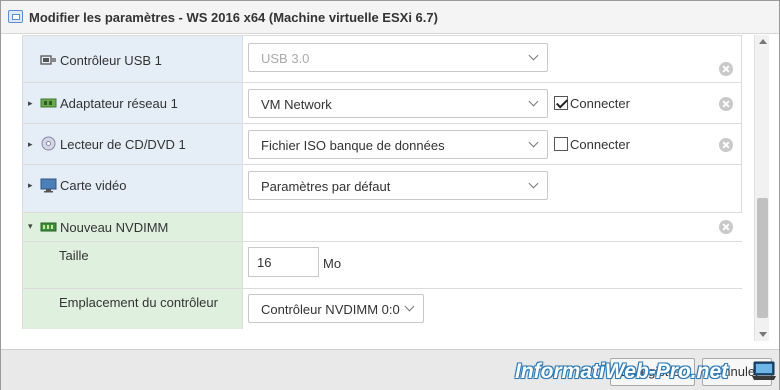 This screenshot has width=780, height=390. What do you see at coordinates (93, 185) in the screenshot?
I see `video-card-label: Carte vidéo` at bounding box center [93, 185].